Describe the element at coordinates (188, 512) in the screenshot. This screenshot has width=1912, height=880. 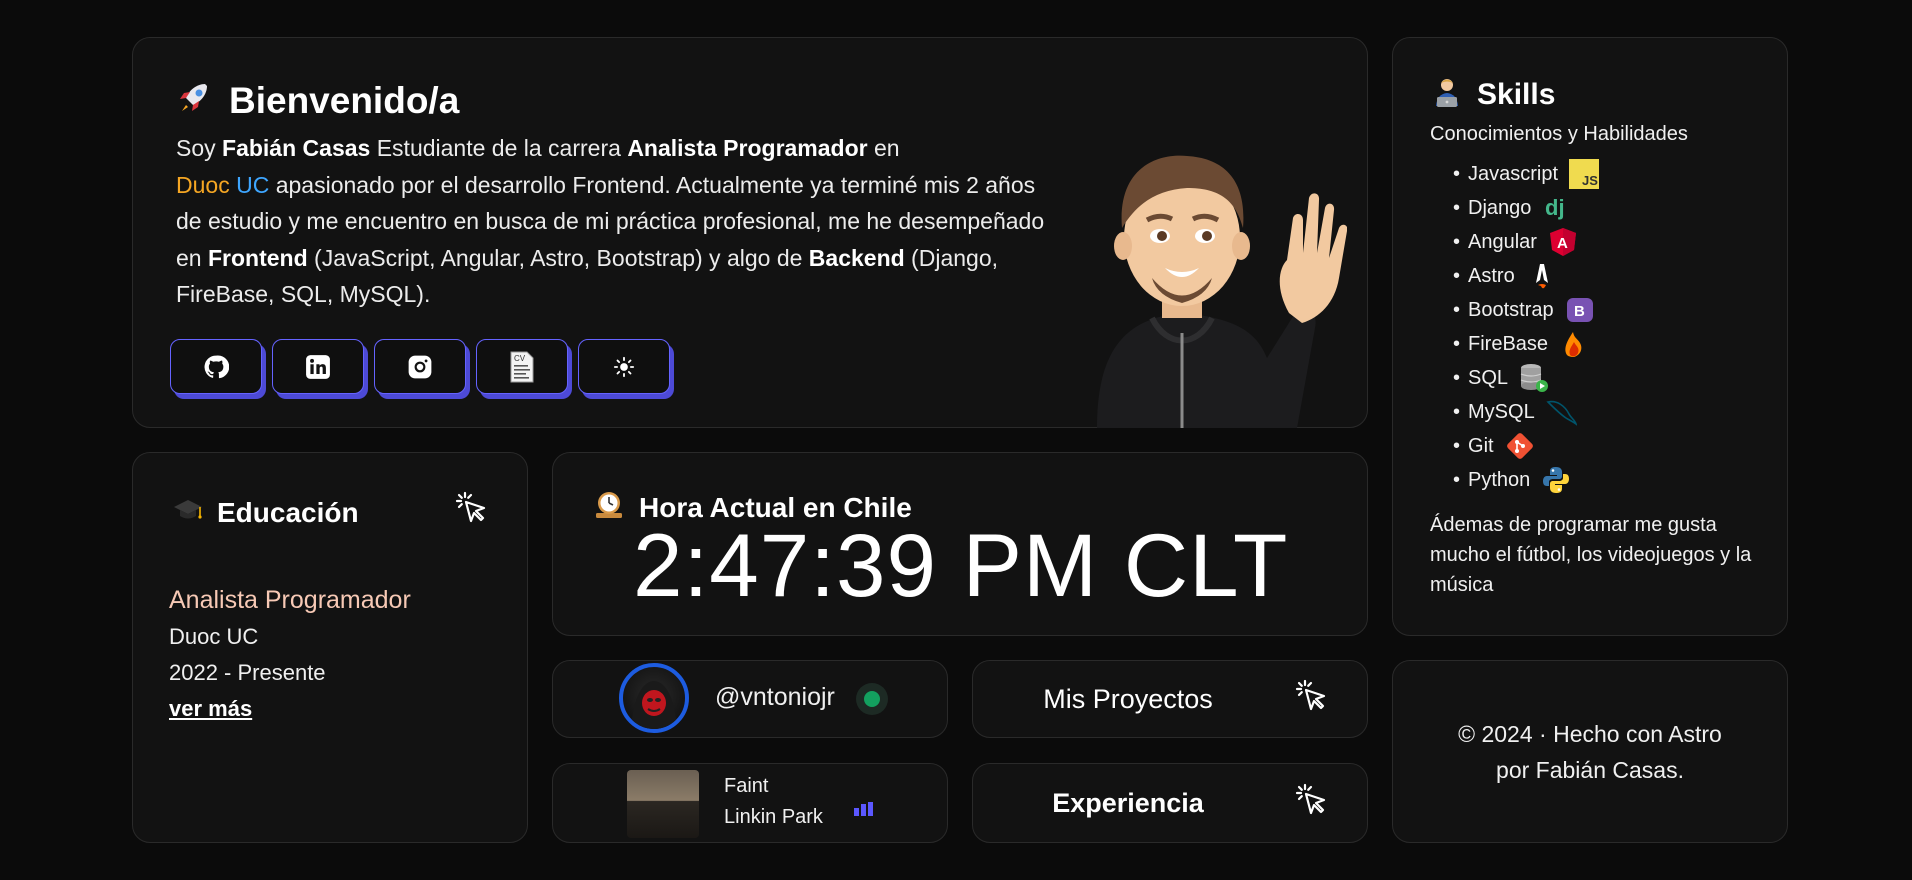
I see `graduation-cap-icon` at that location.